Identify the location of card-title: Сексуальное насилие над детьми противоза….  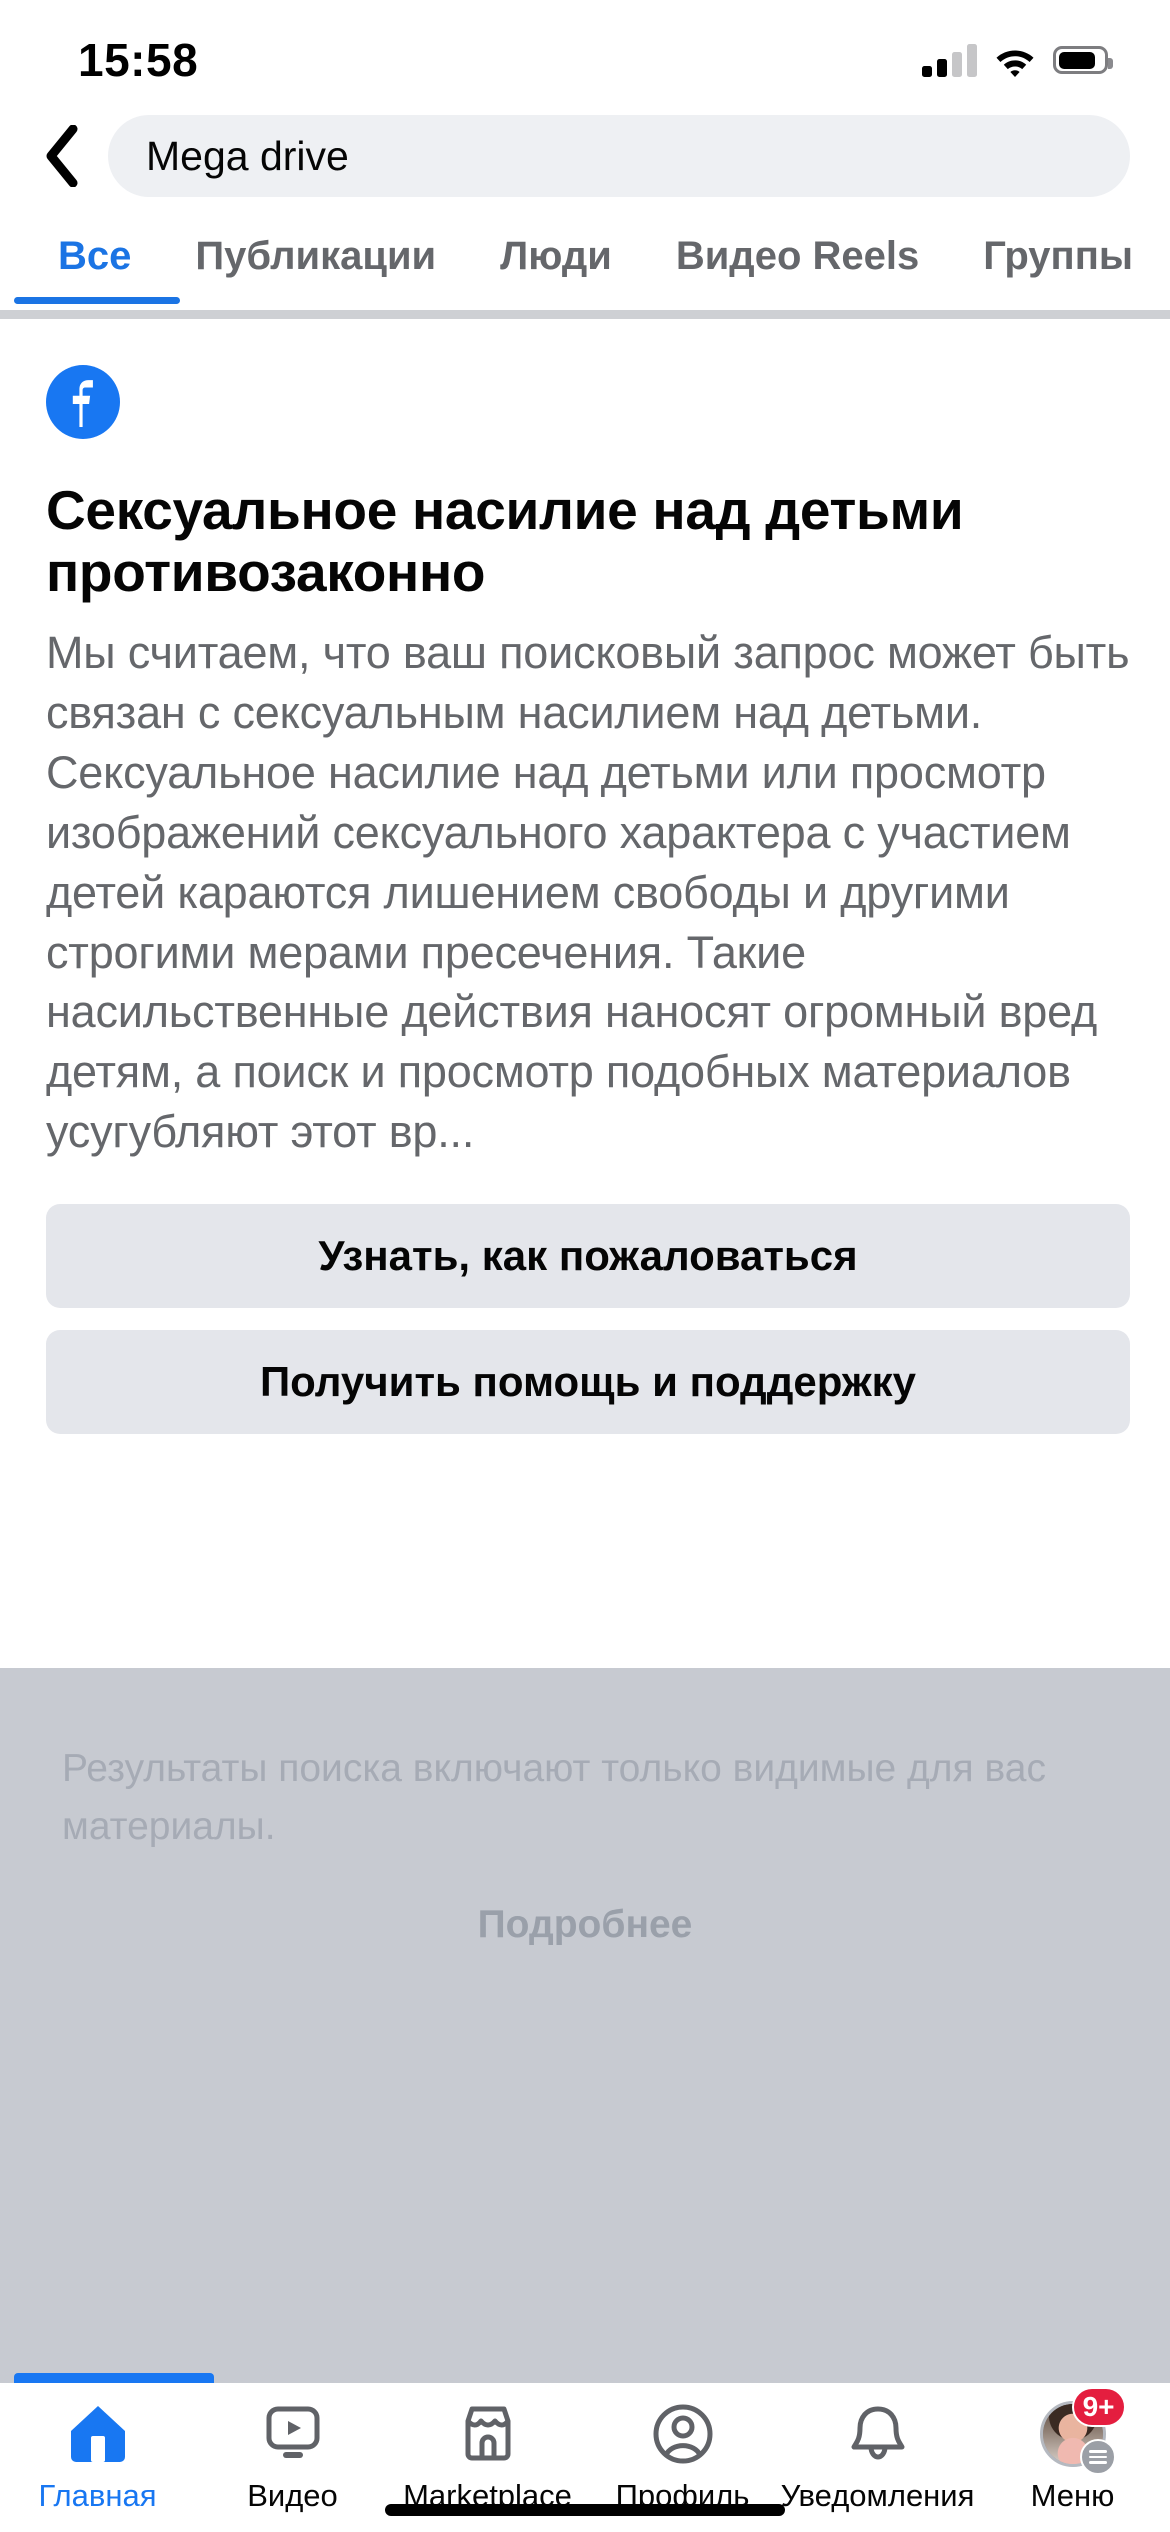
(505, 541).